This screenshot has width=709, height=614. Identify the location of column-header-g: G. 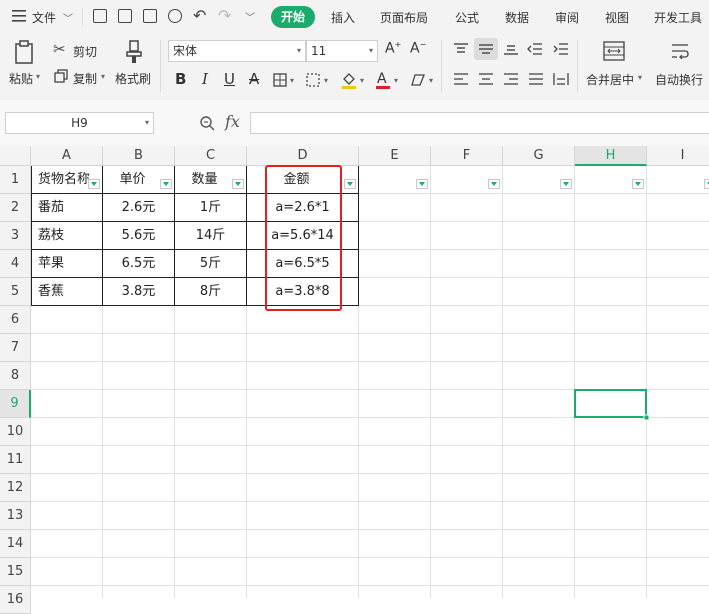
(539, 156).